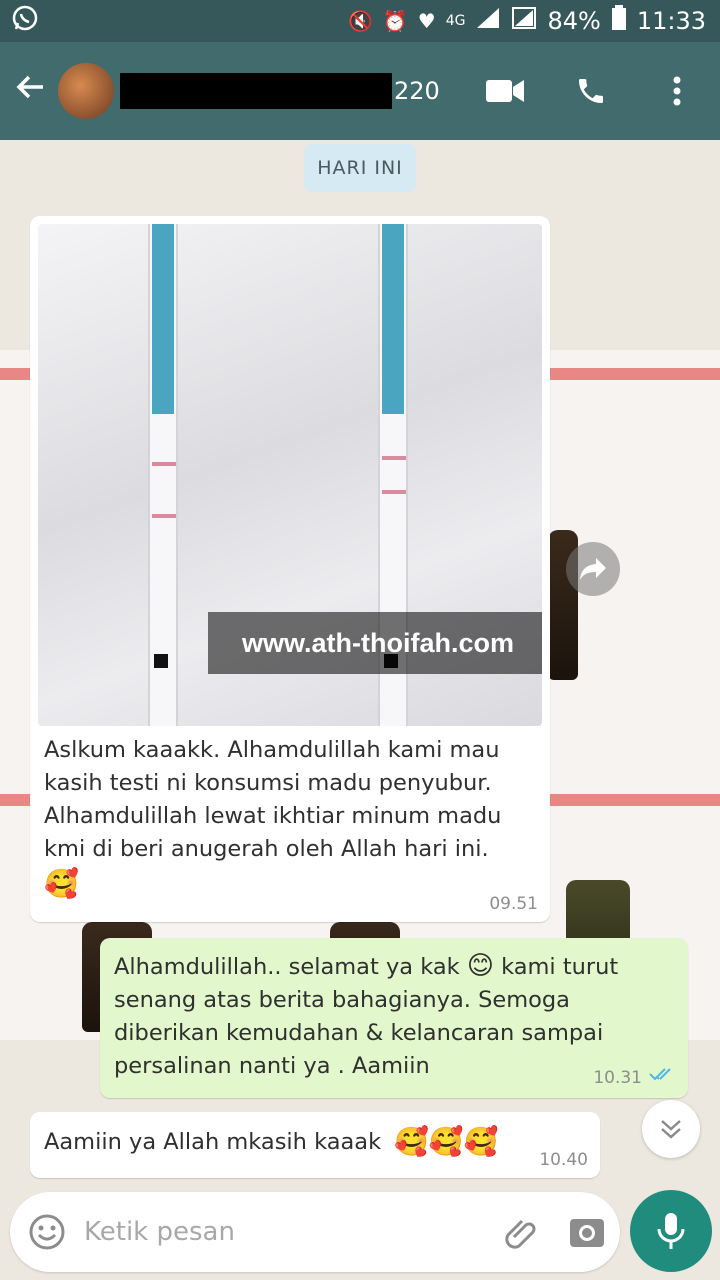  I want to click on emoji: 🥰, so click(61, 883).